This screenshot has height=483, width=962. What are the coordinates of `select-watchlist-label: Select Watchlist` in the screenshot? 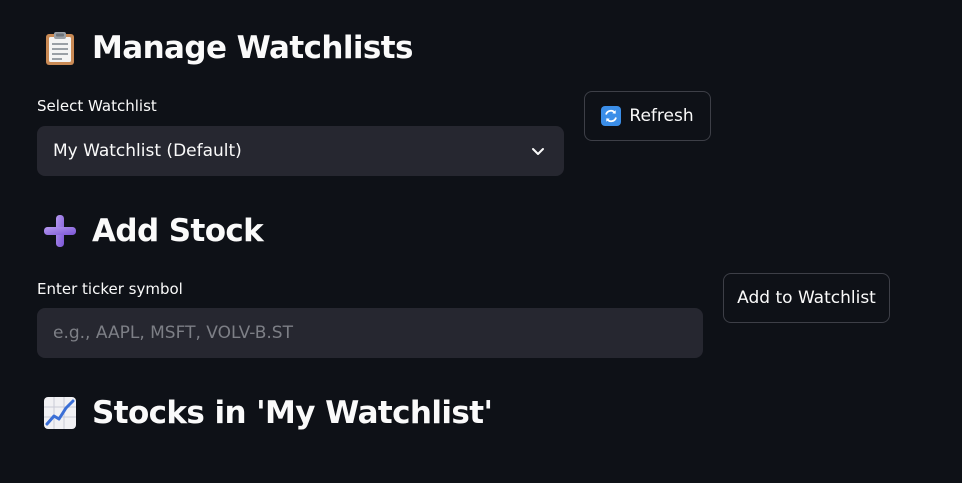 It's located at (97, 106).